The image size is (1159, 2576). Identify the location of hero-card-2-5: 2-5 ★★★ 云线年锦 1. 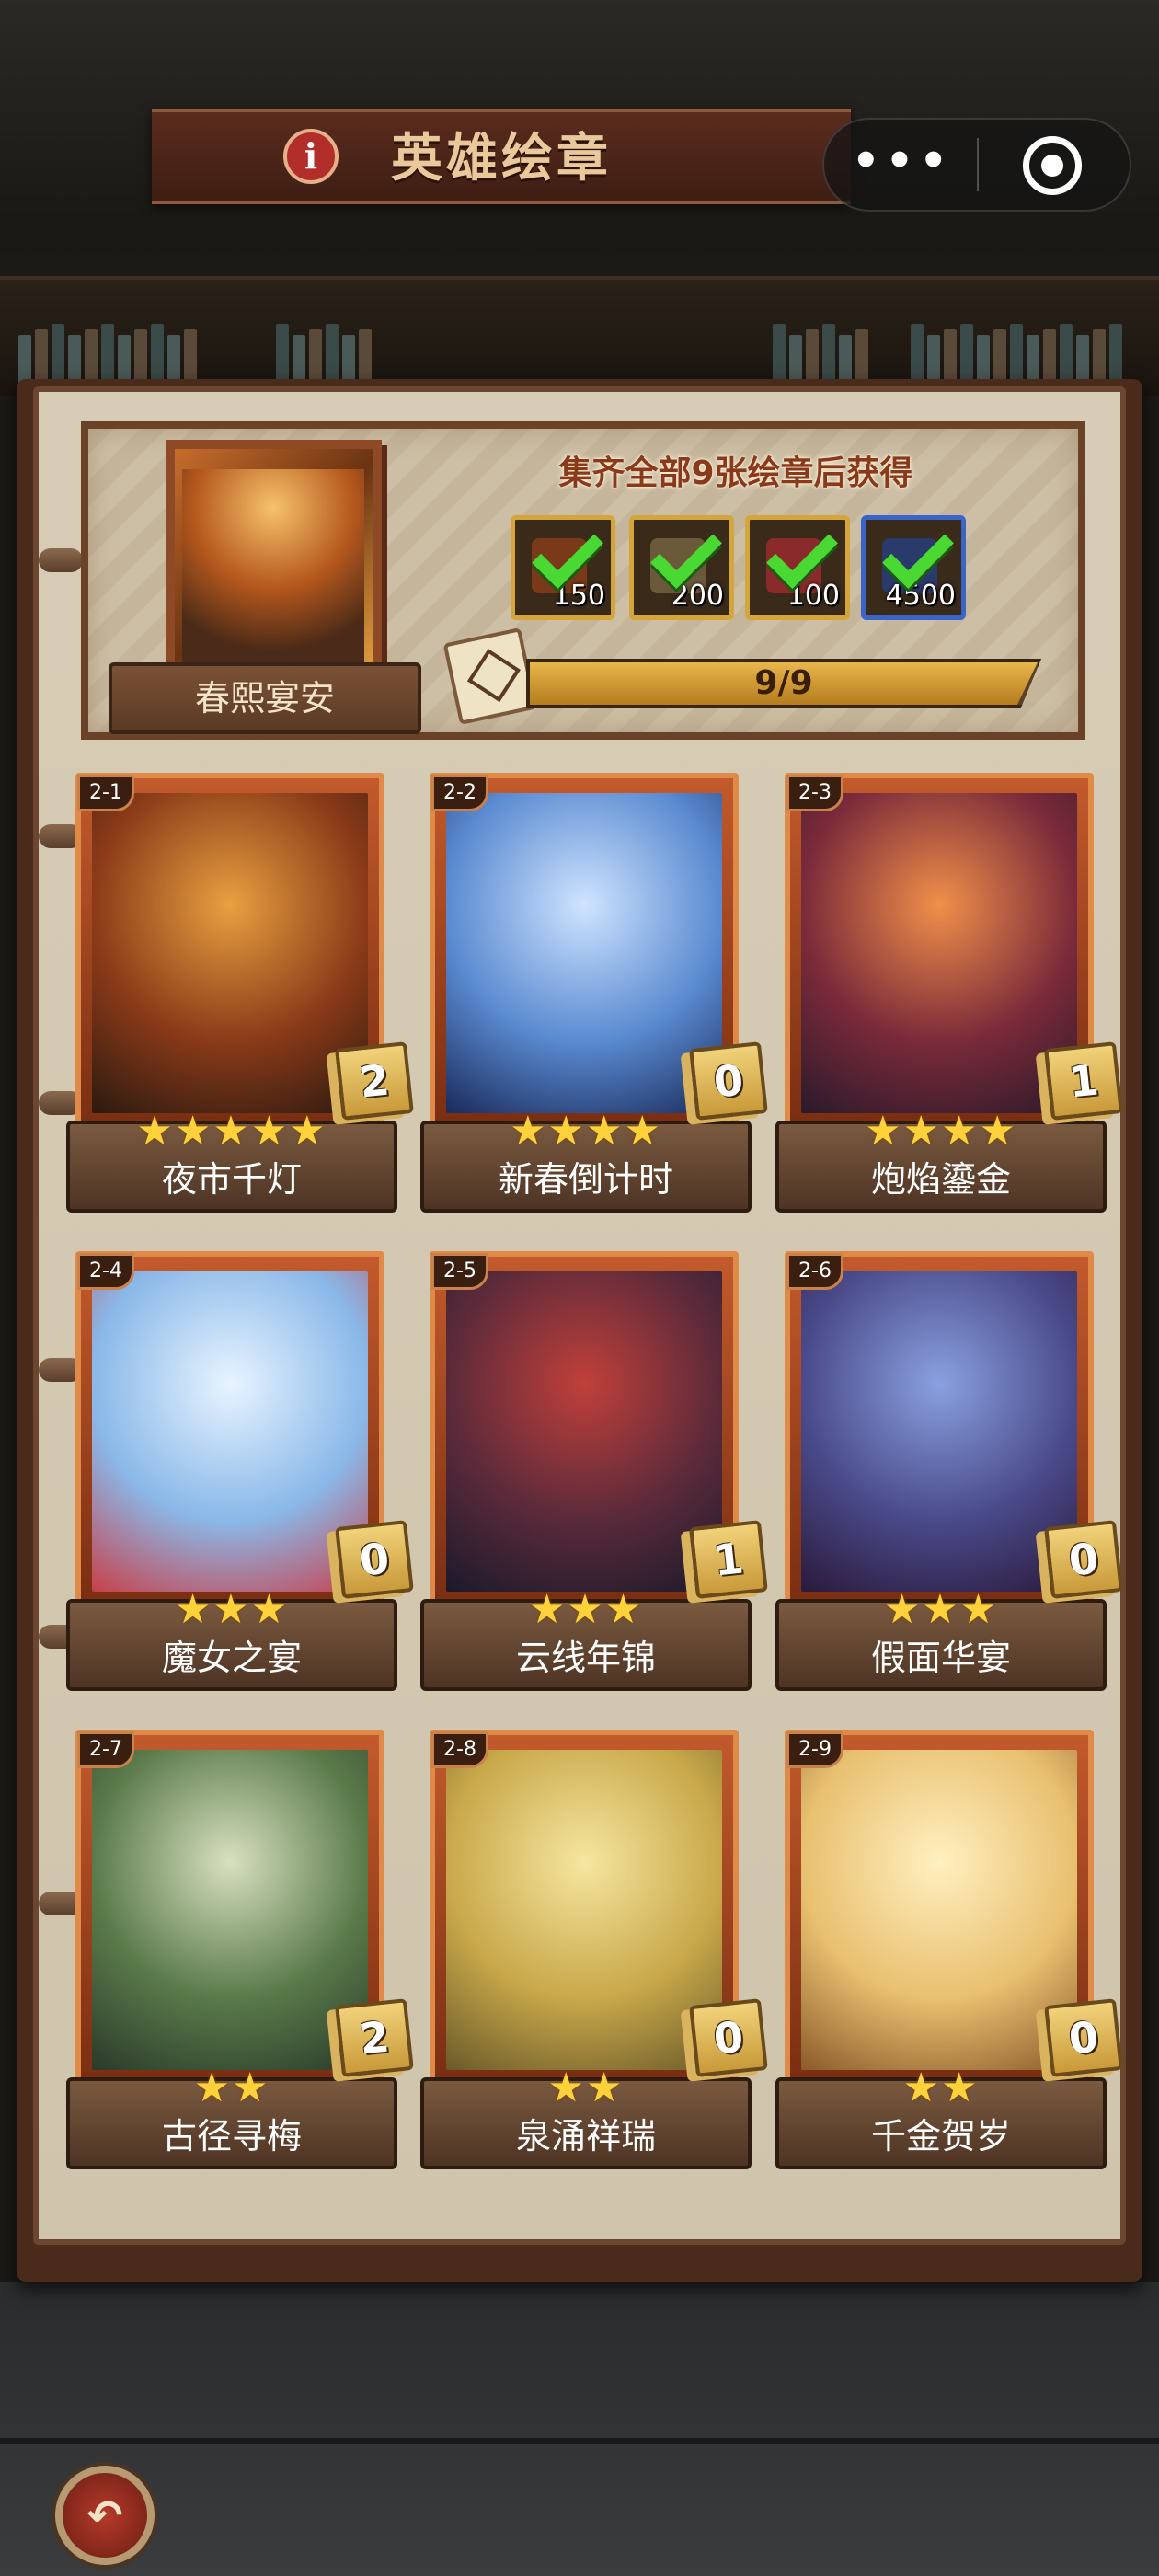
(597, 1475).